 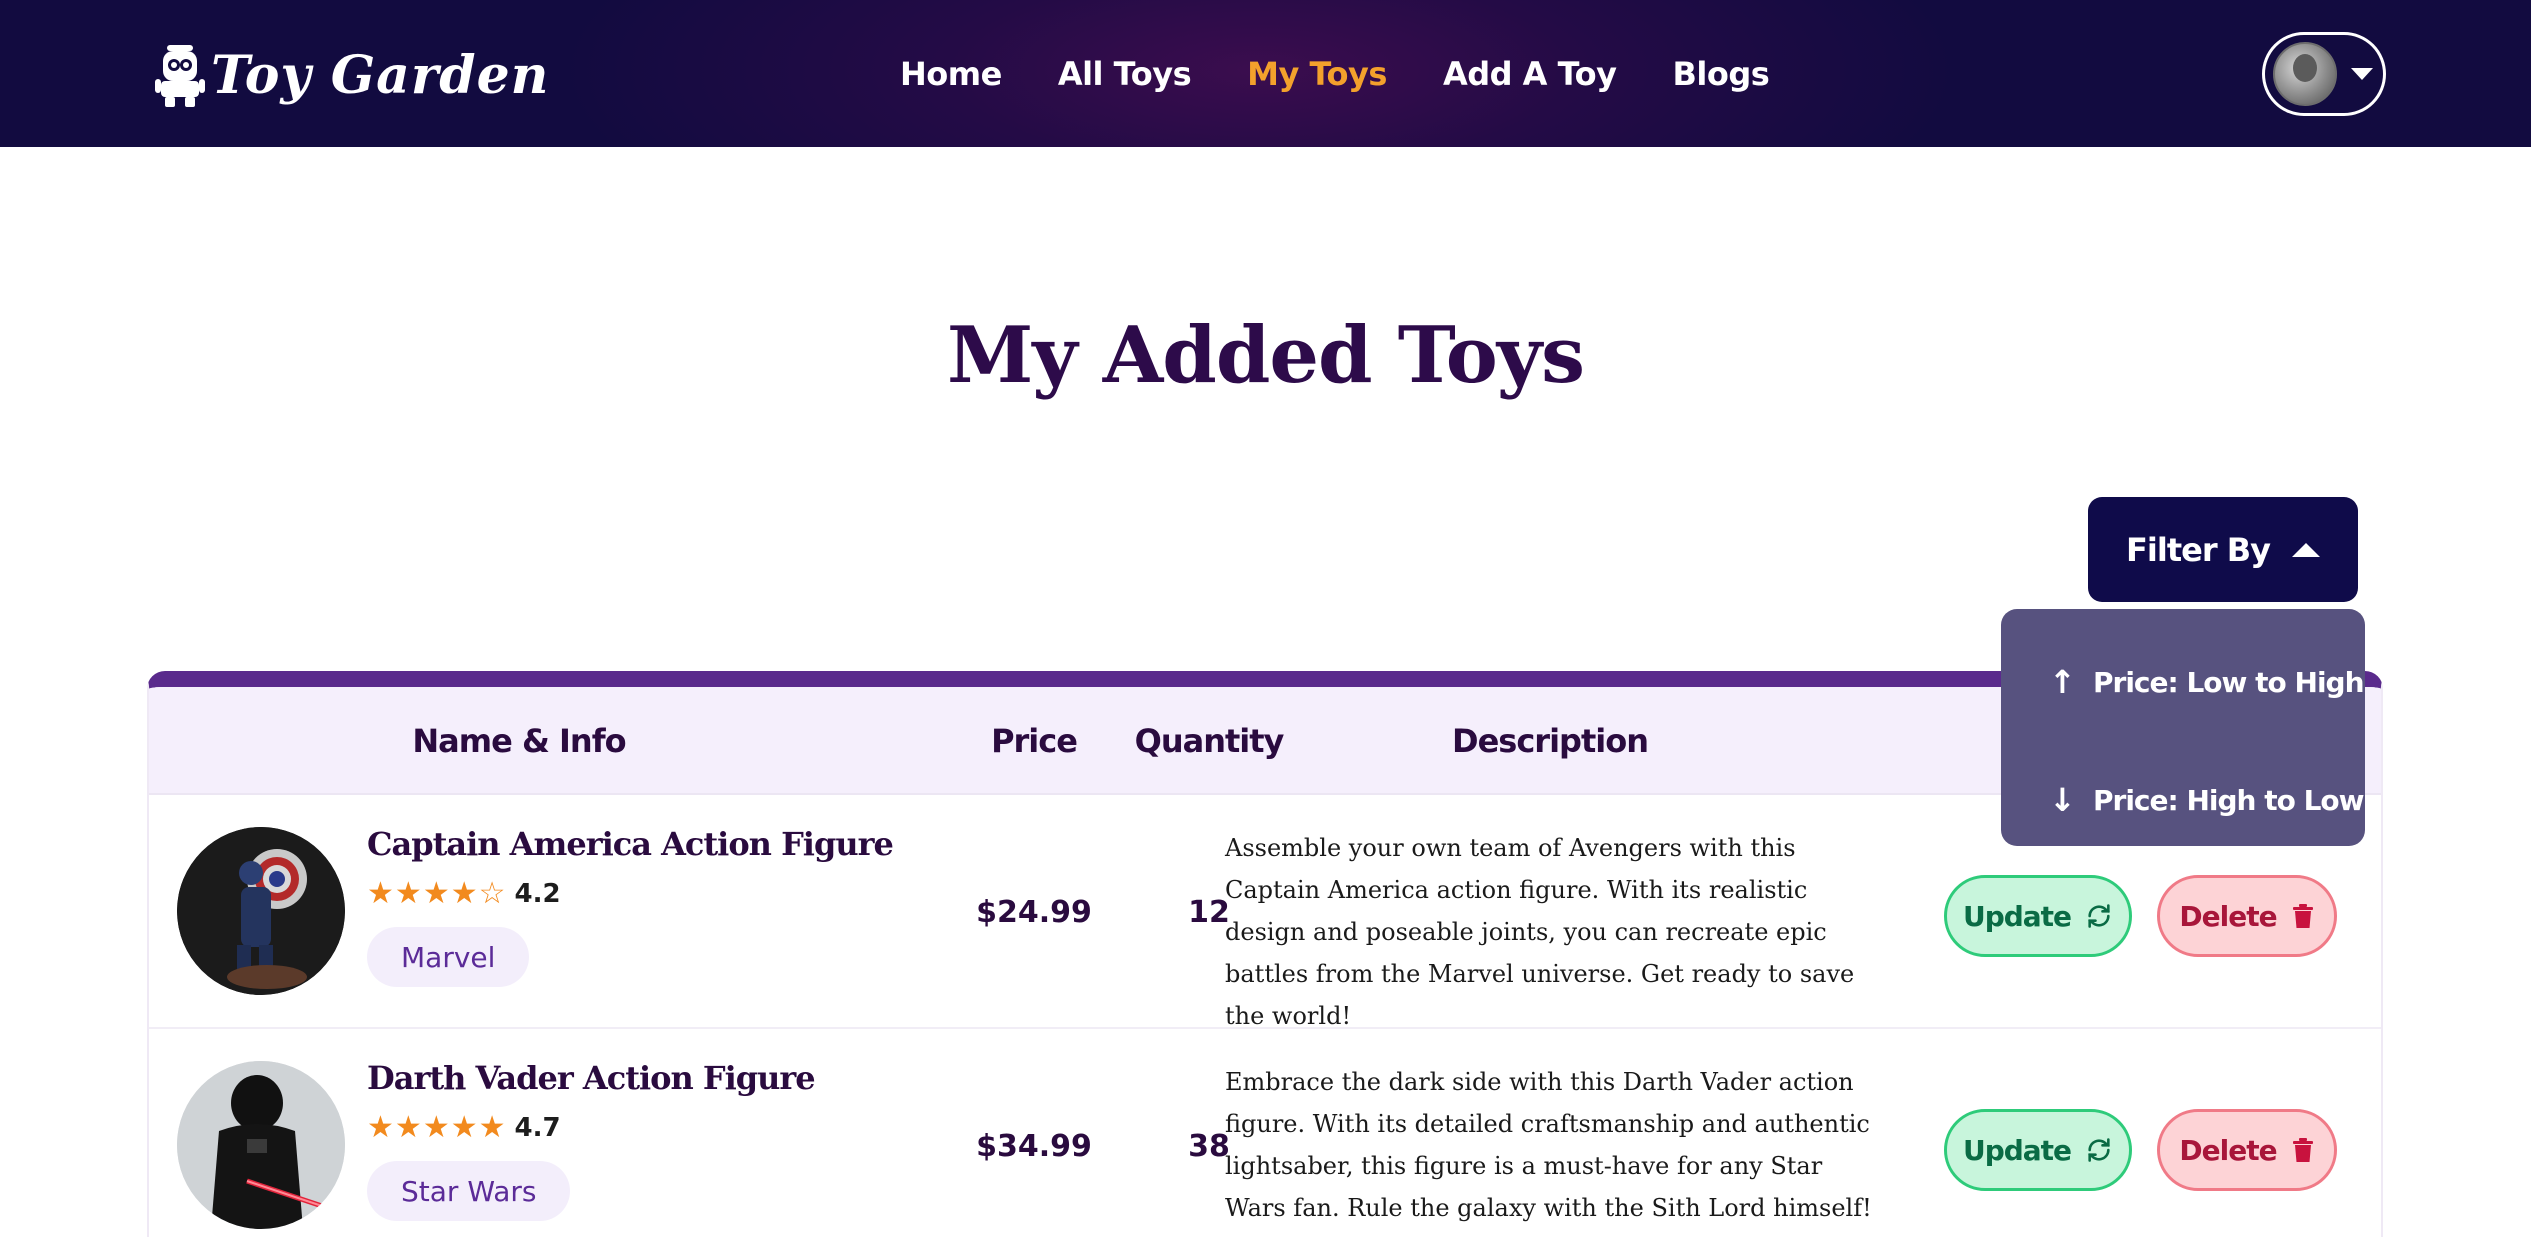 What do you see at coordinates (2362, 74) in the screenshot?
I see `chevron-down-icon` at bounding box center [2362, 74].